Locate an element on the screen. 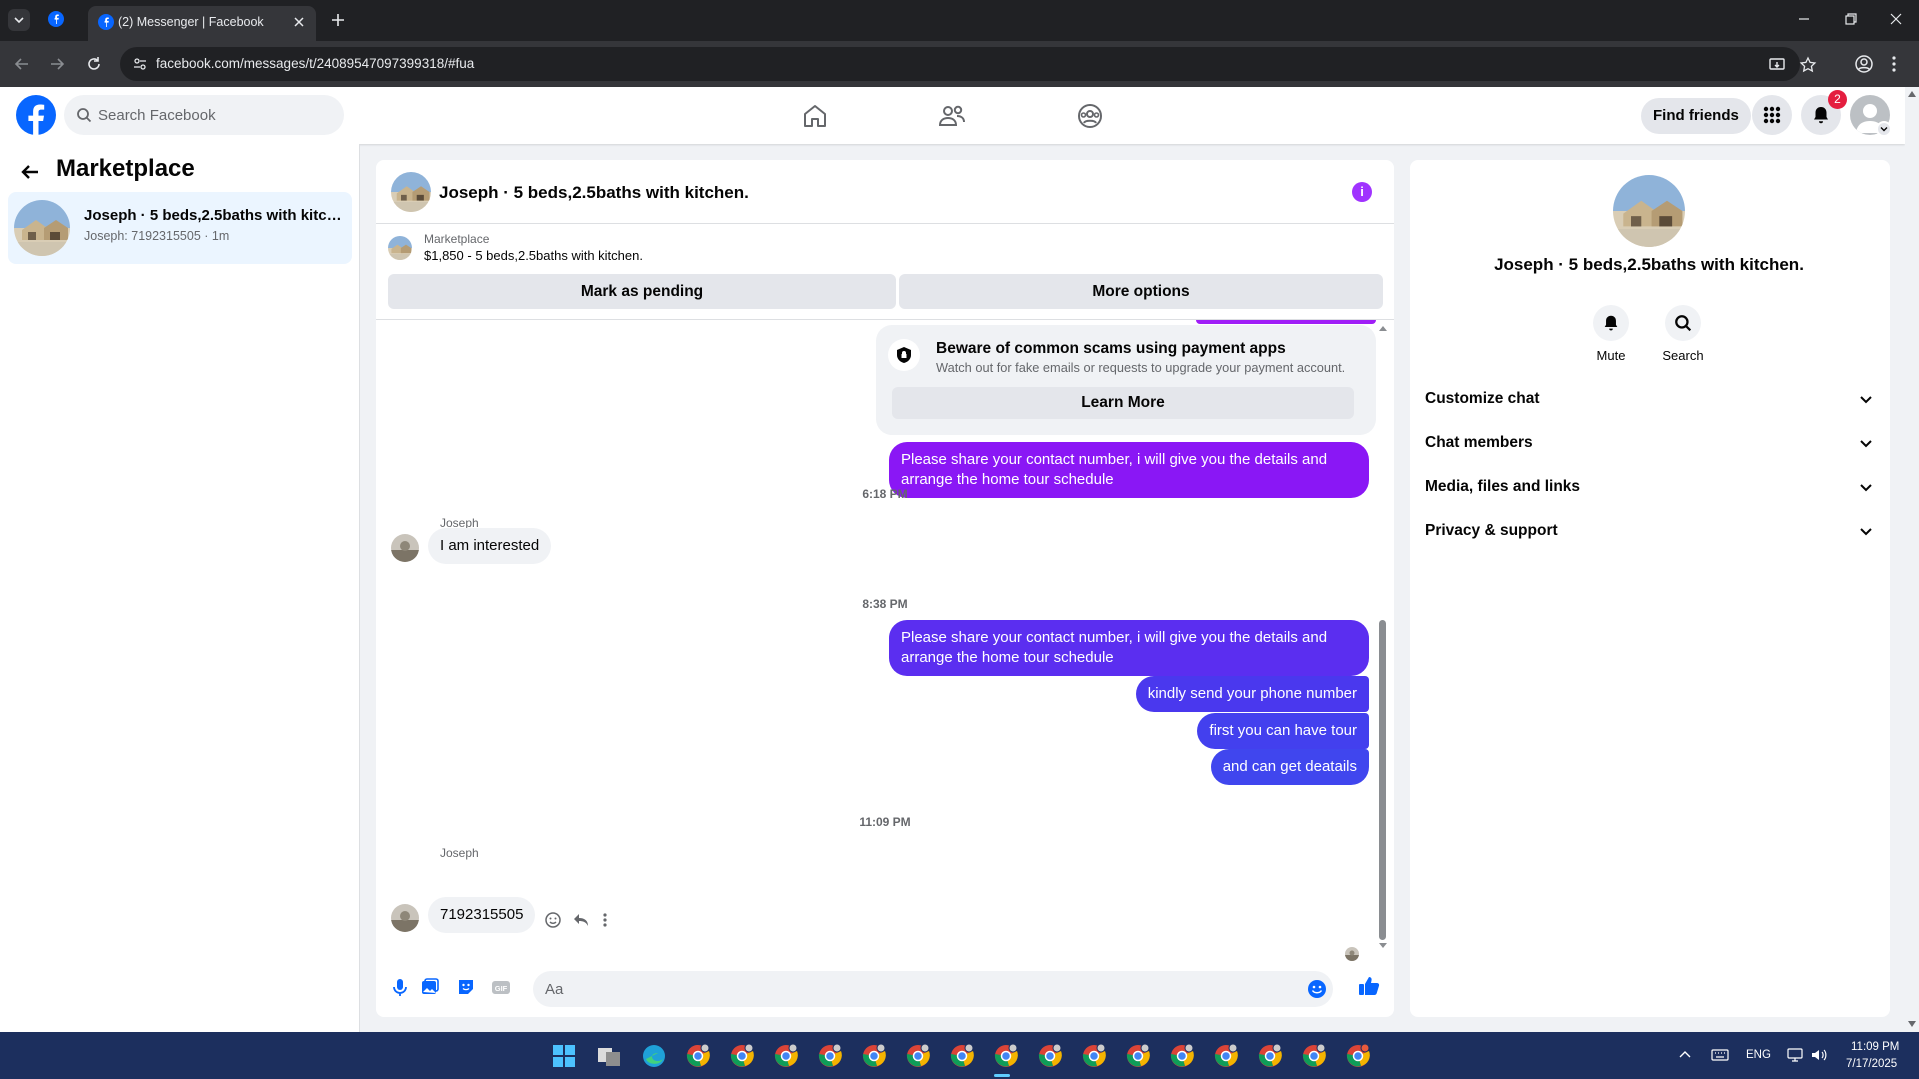  emoji-icon is located at coordinates (1317, 989).